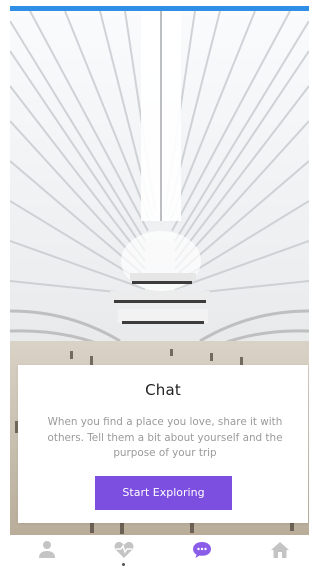 This screenshot has width=320, height=566. I want to click on heart-pulse-icon, so click(124, 549).